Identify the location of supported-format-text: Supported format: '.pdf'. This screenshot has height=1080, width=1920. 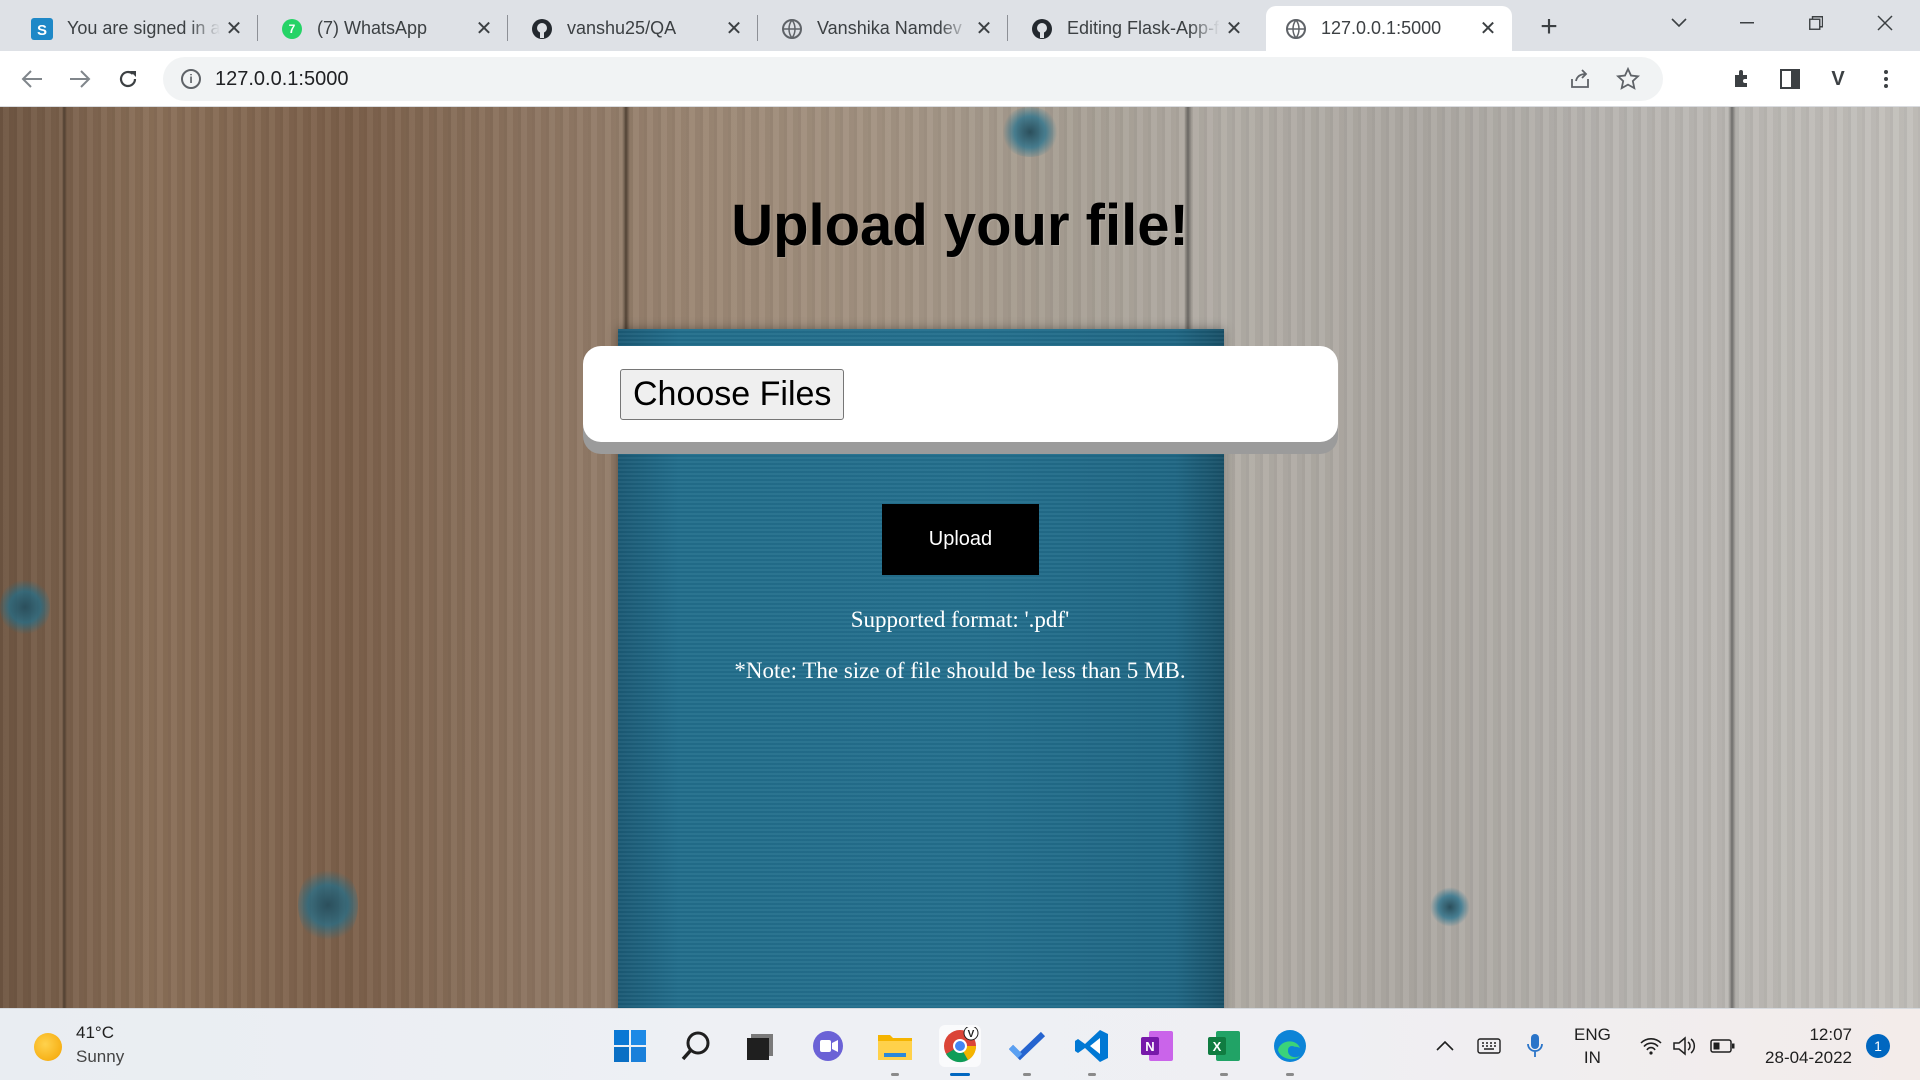
(960, 619).